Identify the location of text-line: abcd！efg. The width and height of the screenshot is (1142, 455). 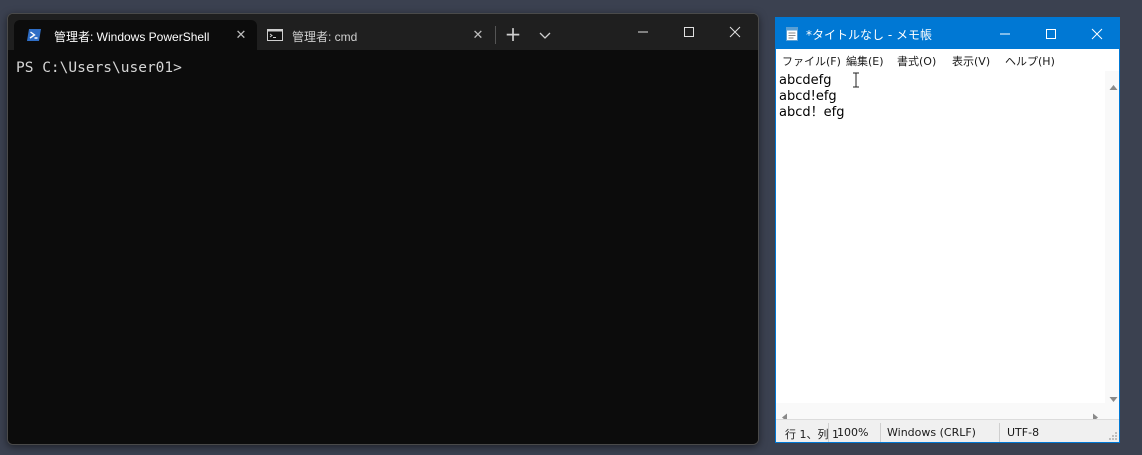
(812, 112).